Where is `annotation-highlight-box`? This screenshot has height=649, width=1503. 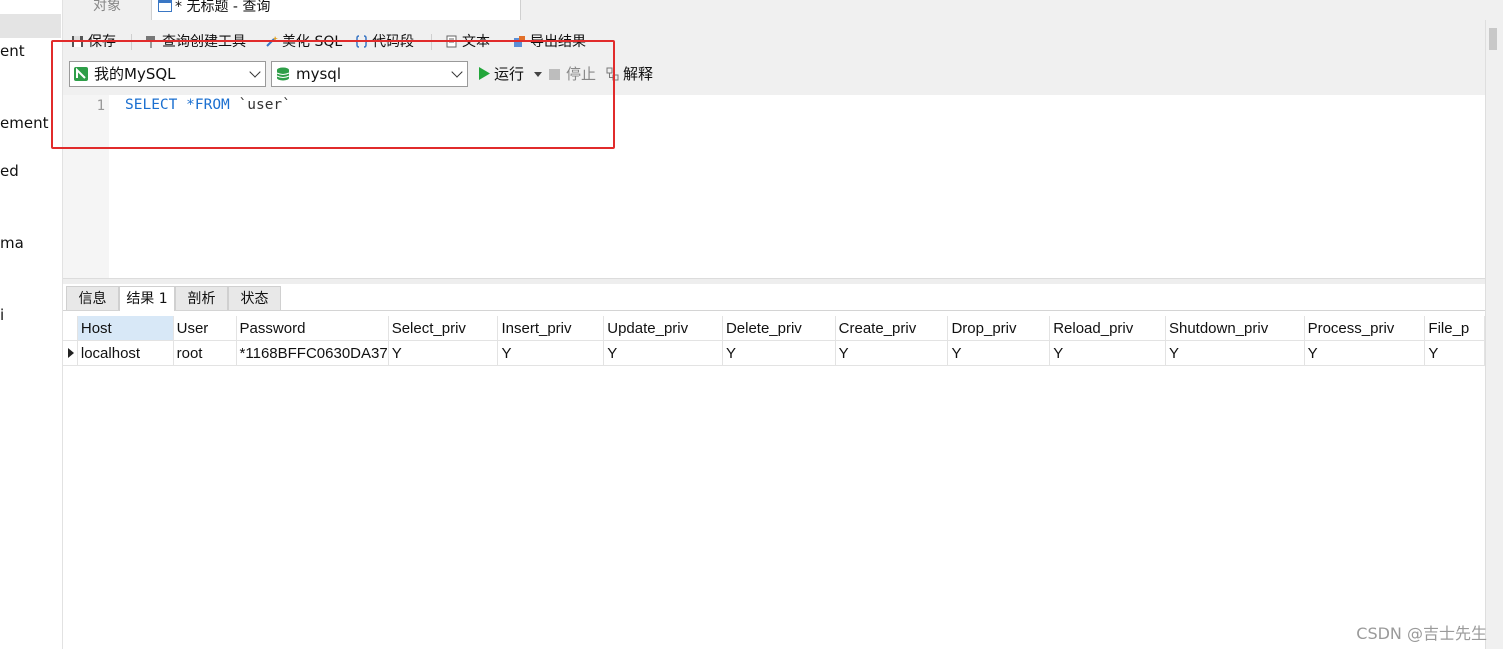
annotation-highlight-box is located at coordinates (333, 94).